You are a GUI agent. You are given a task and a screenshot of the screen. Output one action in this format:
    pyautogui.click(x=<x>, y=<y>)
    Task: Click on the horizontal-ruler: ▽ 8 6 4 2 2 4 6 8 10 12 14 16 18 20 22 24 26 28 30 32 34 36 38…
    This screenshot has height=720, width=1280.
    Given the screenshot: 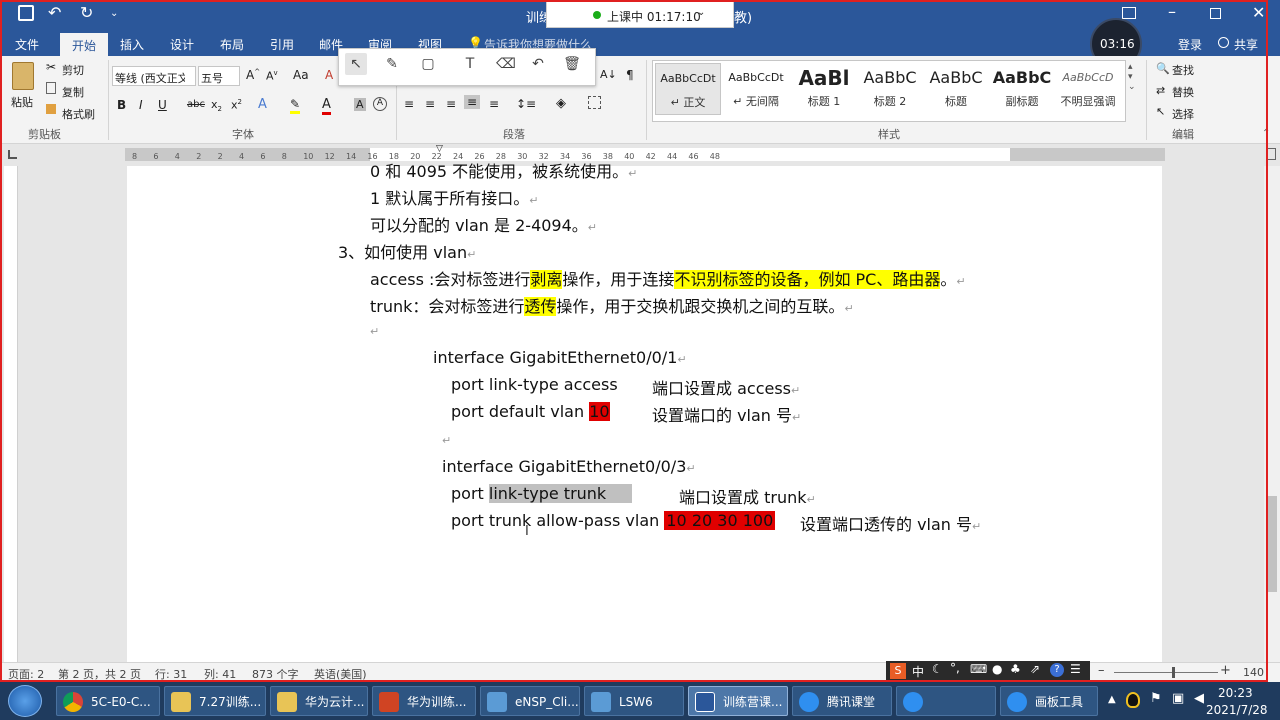 What is the action you would take?
    pyautogui.click(x=640, y=155)
    